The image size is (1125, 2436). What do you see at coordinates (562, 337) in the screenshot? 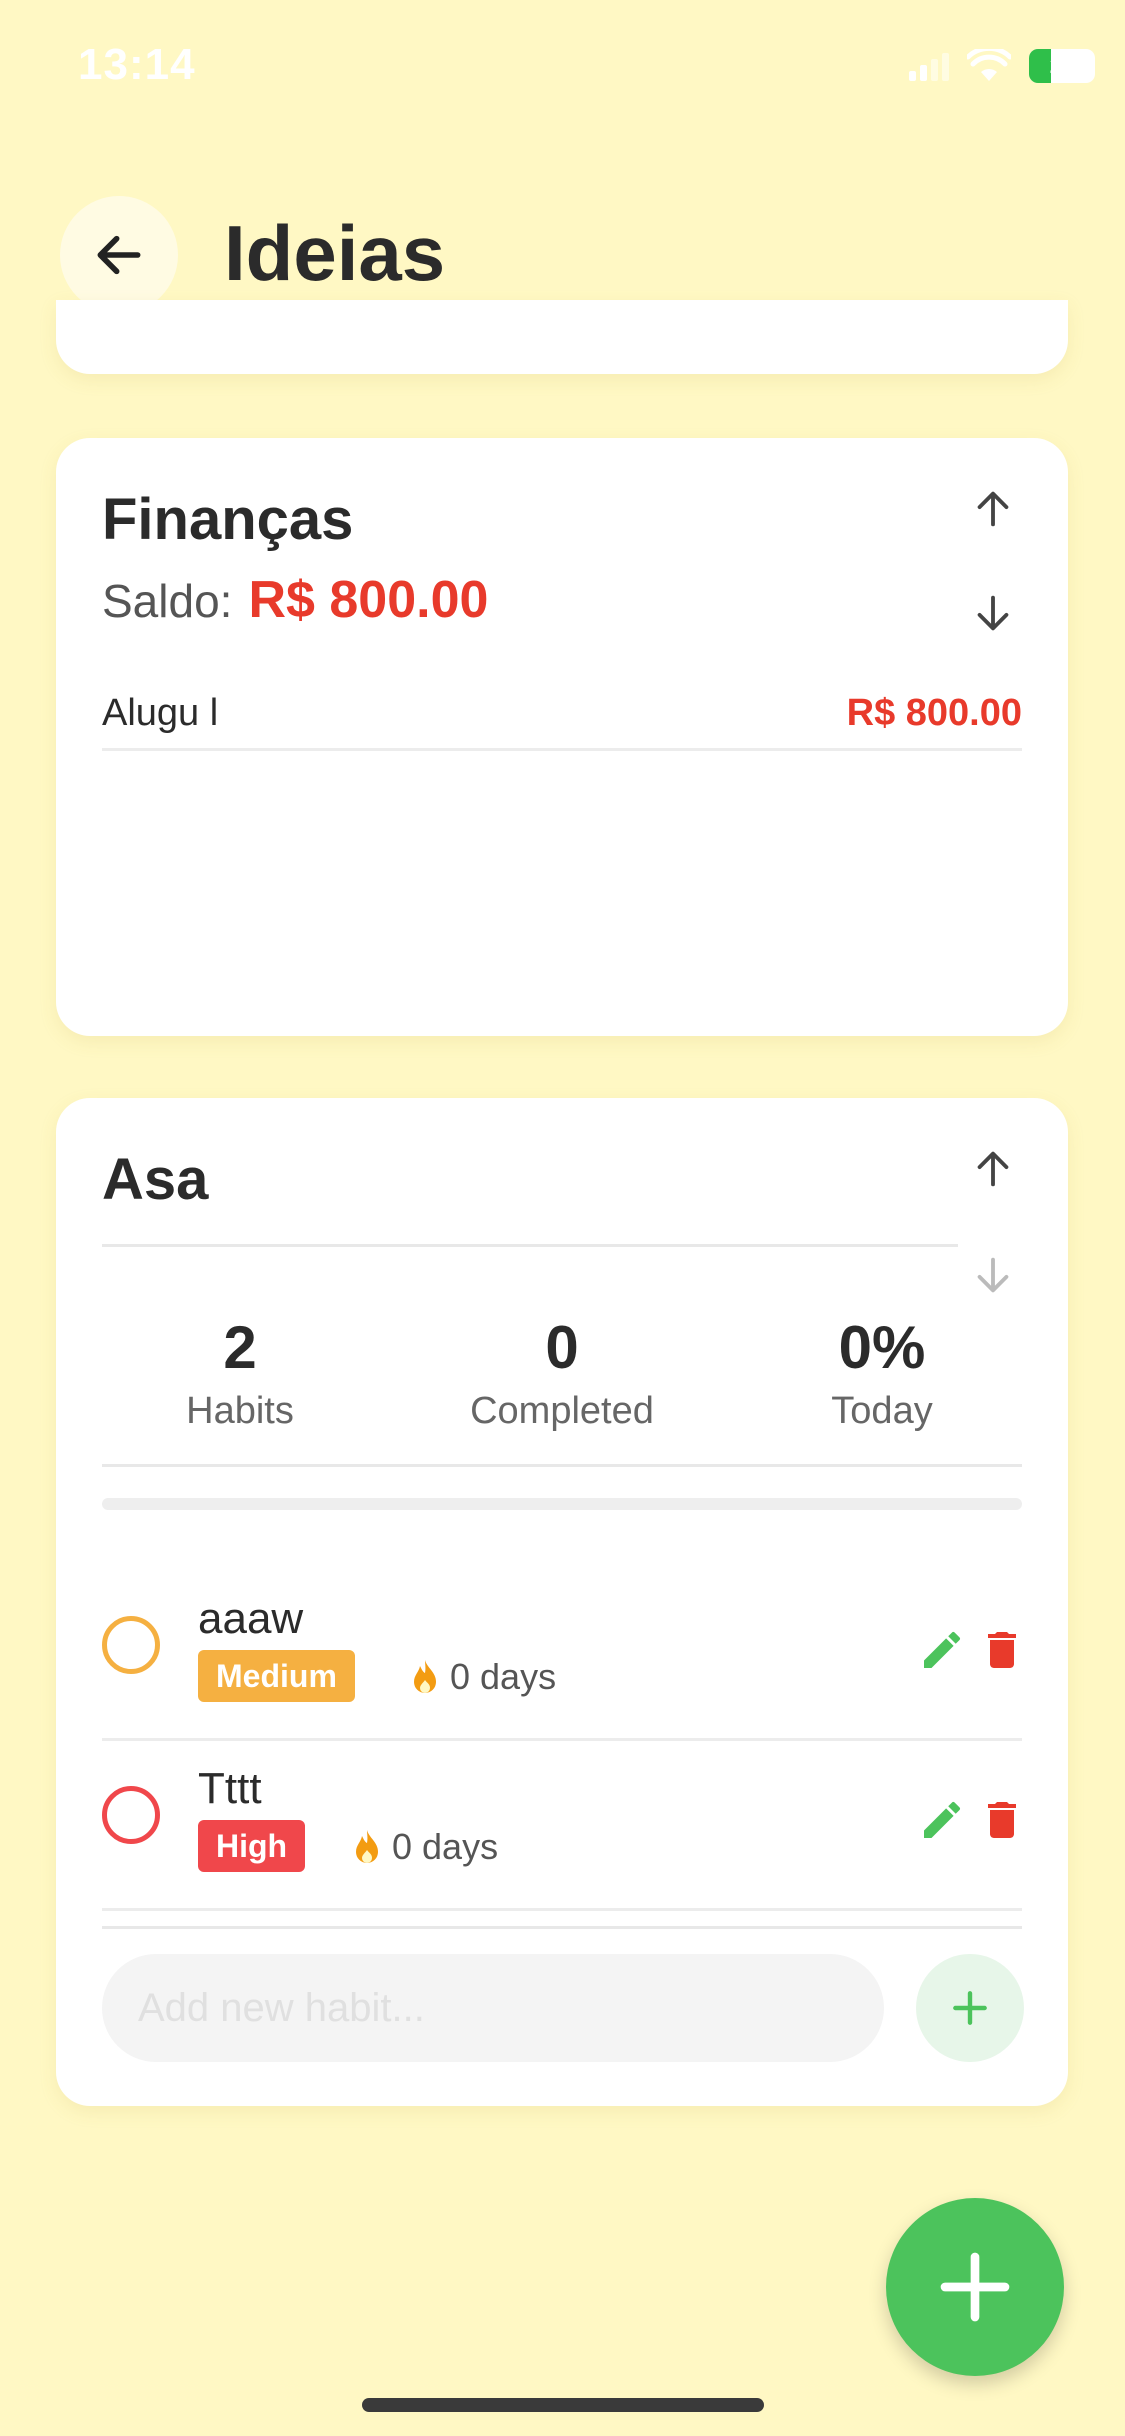
I see `previous-card` at bounding box center [562, 337].